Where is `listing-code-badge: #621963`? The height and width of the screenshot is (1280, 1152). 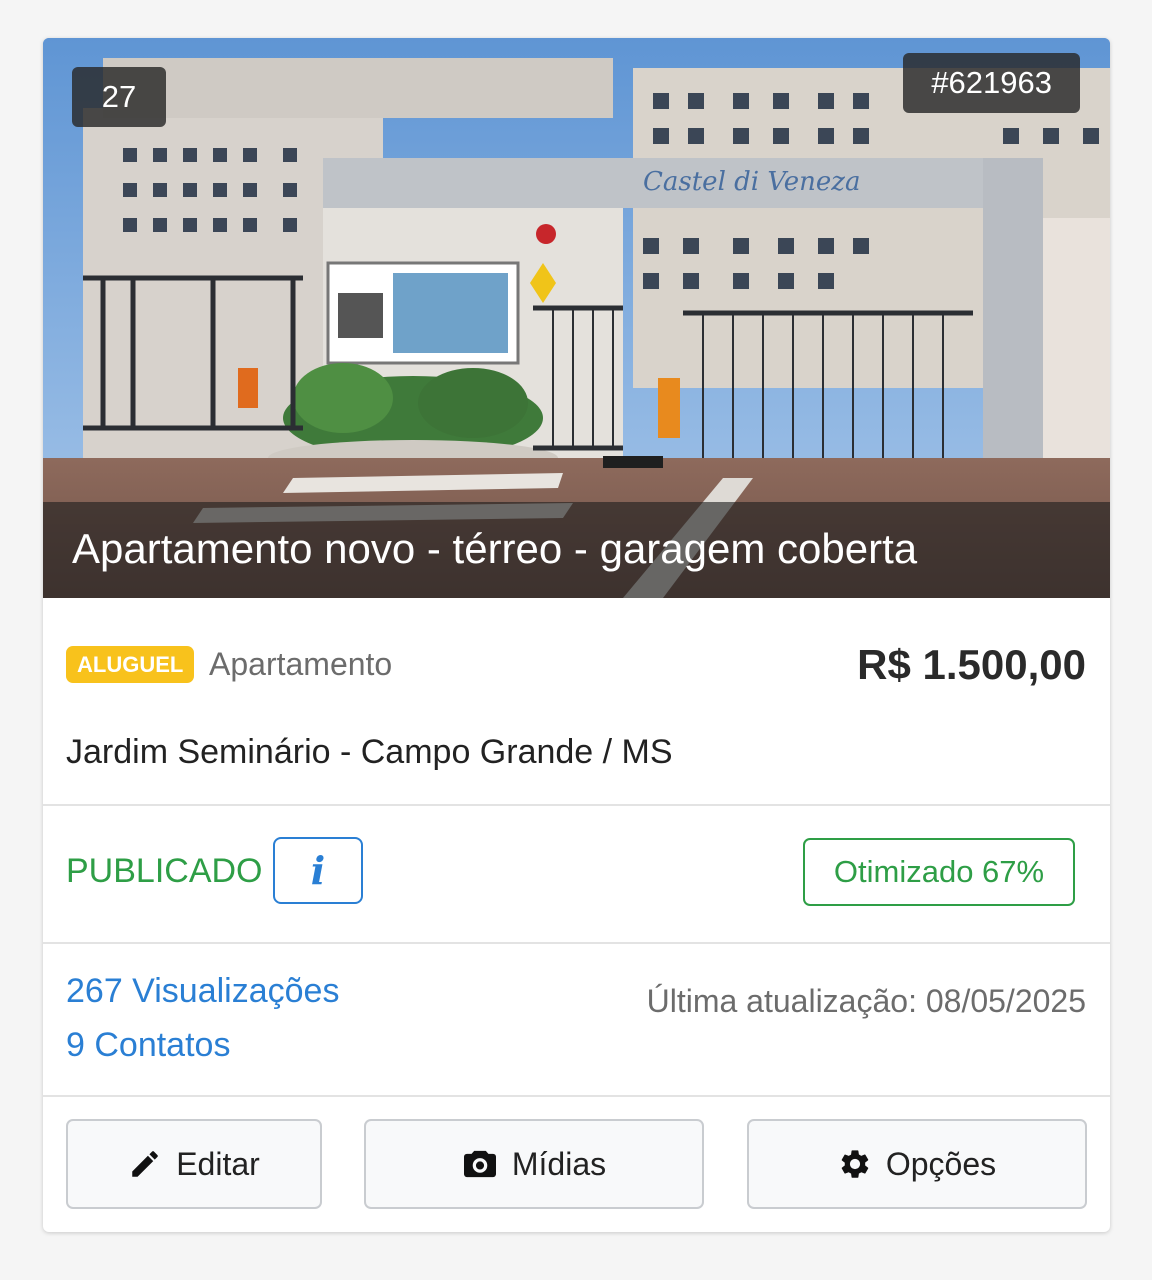
listing-code-badge: #621963 is located at coordinates (991, 83).